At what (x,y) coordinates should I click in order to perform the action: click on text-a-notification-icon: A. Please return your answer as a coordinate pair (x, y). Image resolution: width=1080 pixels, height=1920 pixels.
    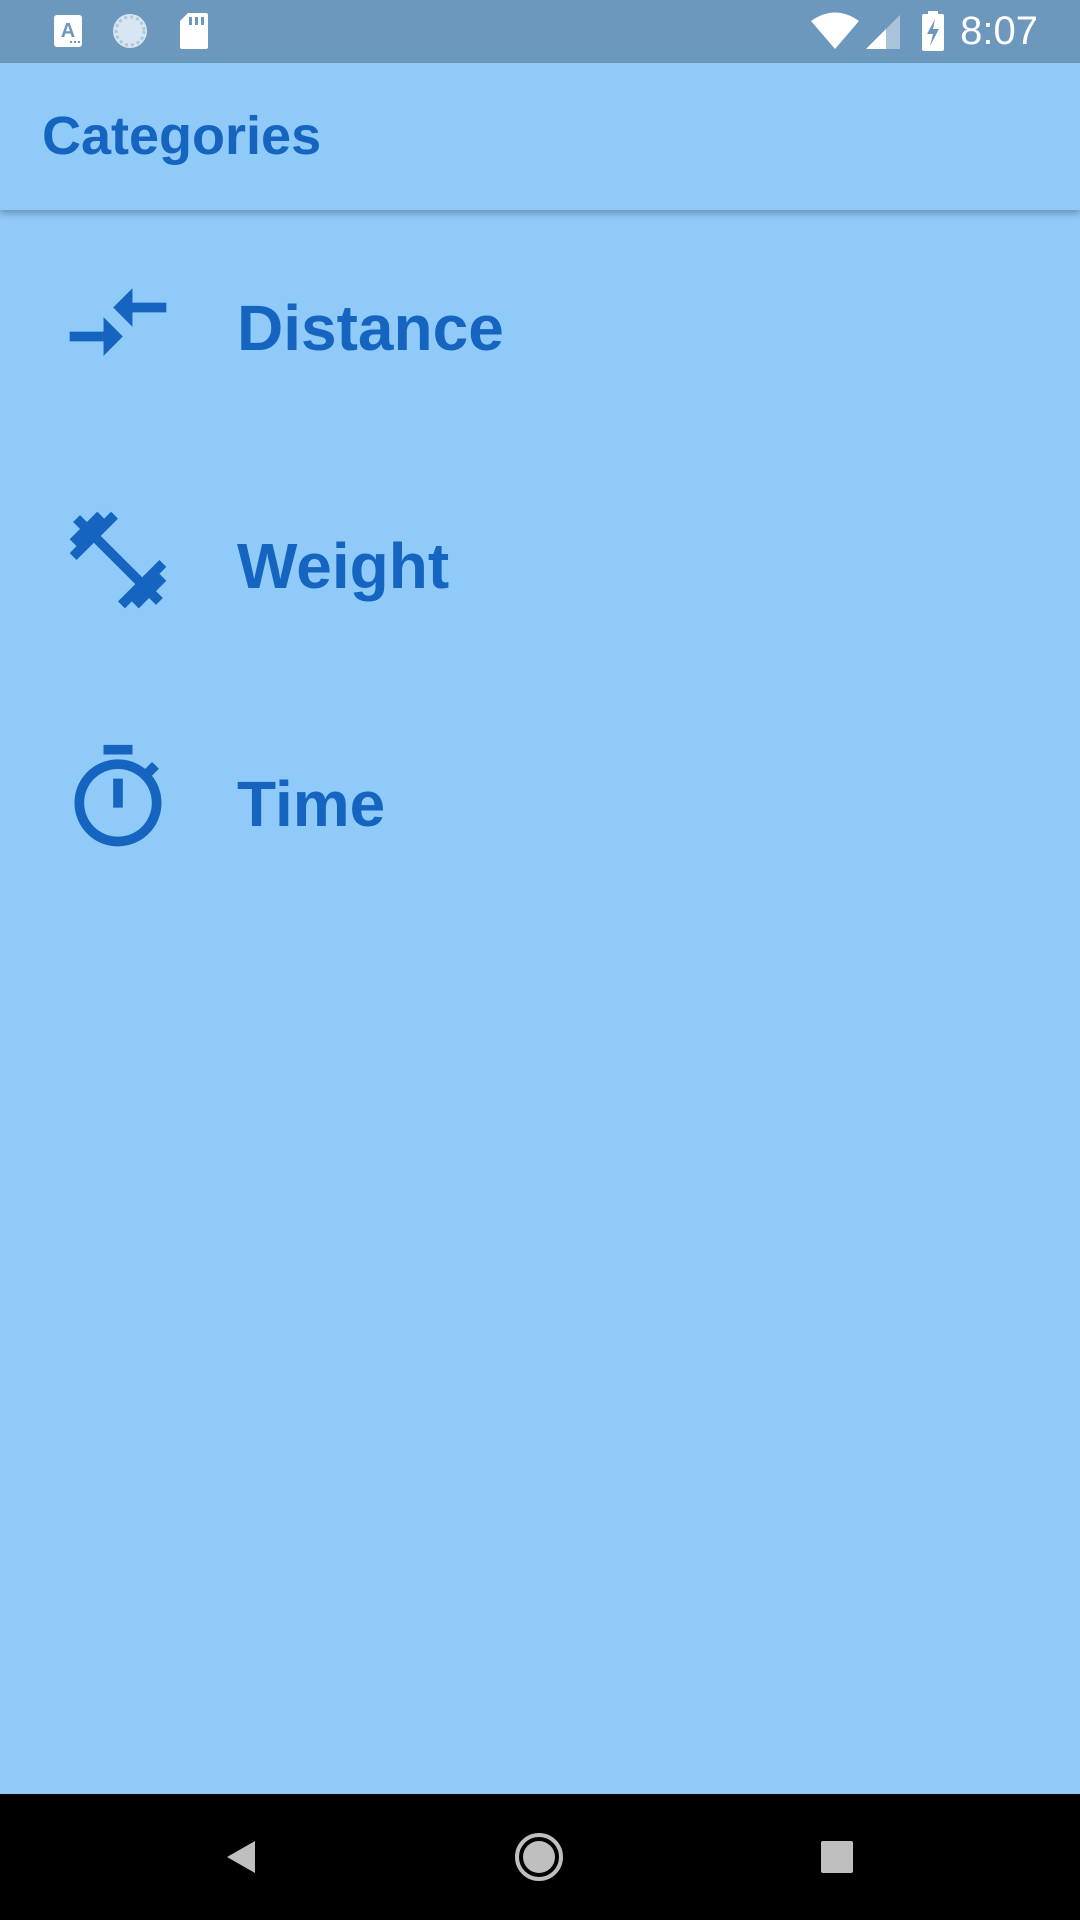
    Looking at the image, I should click on (69, 33).